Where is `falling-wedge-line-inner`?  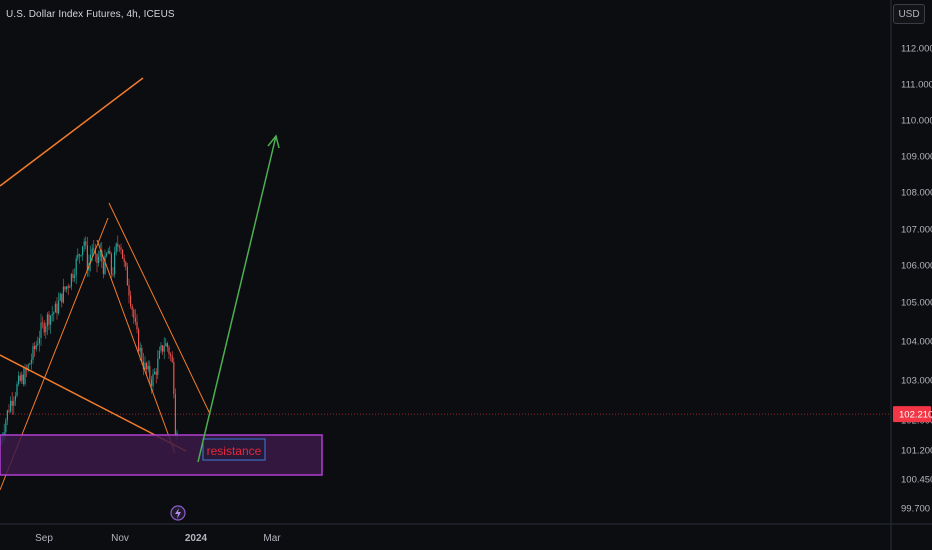 falling-wedge-line-inner is located at coordinates (136, 346).